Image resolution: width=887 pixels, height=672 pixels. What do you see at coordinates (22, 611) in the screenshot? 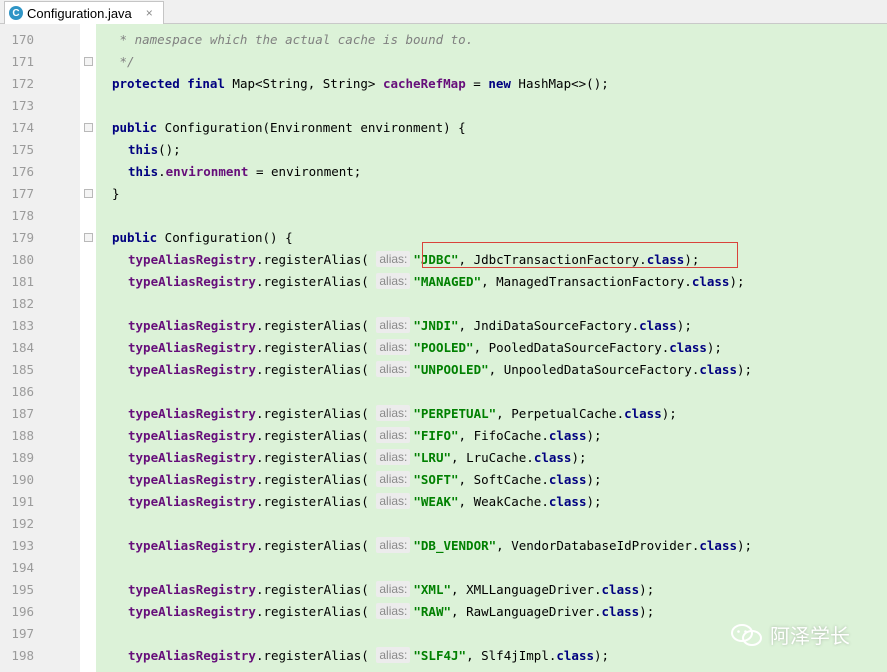
I see `line-number: 196` at bounding box center [22, 611].